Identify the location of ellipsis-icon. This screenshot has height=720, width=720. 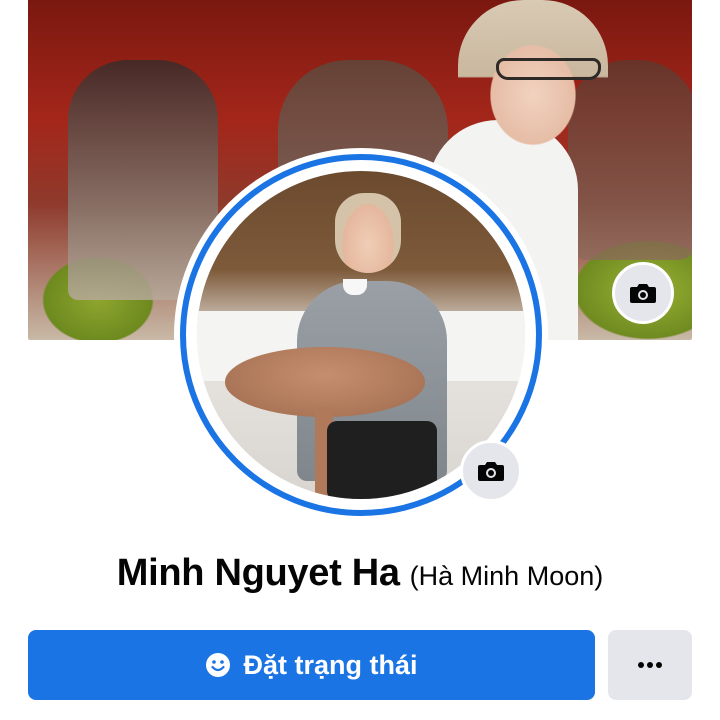
(650, 665).